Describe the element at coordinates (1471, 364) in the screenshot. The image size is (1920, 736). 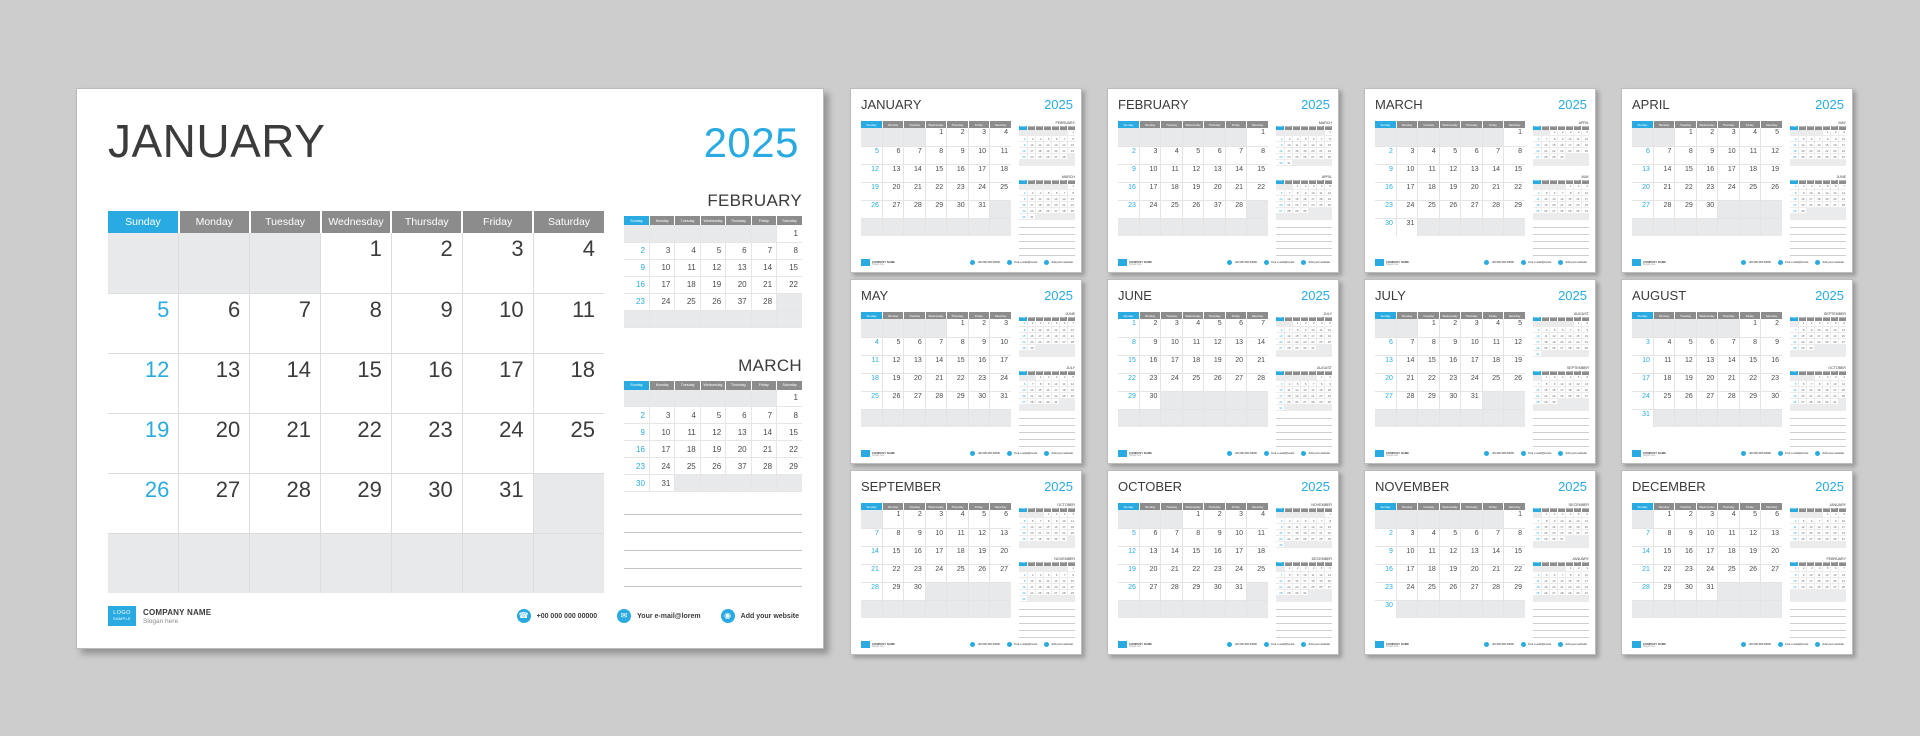
I see `day-cell: 17` at that location.